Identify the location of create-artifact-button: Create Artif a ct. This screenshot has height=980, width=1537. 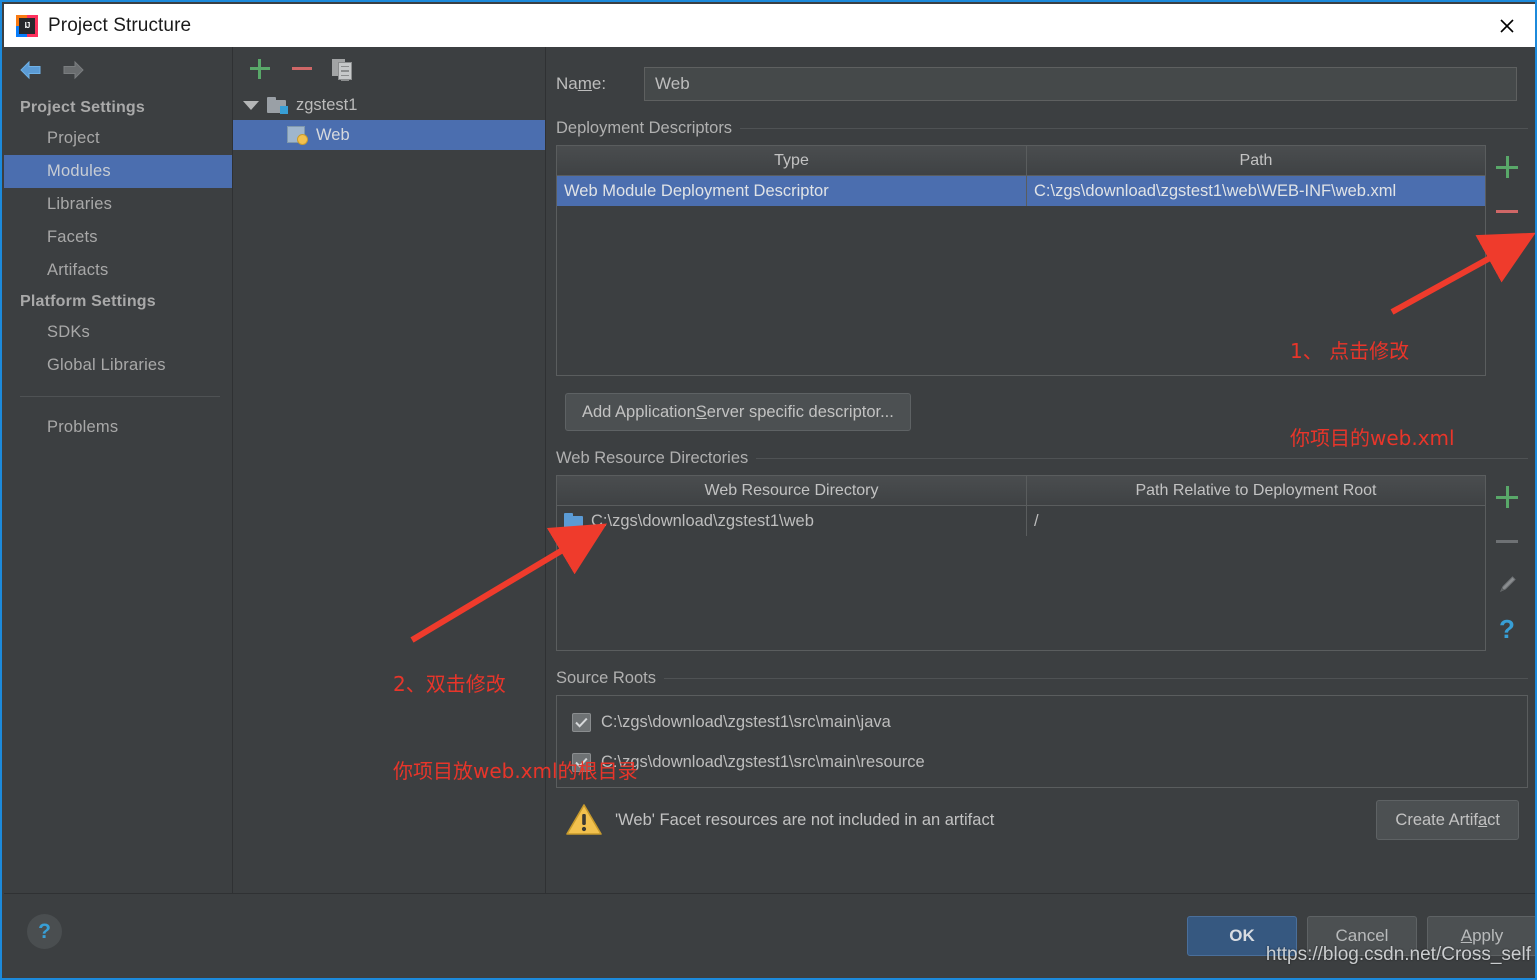
(1447, 820).